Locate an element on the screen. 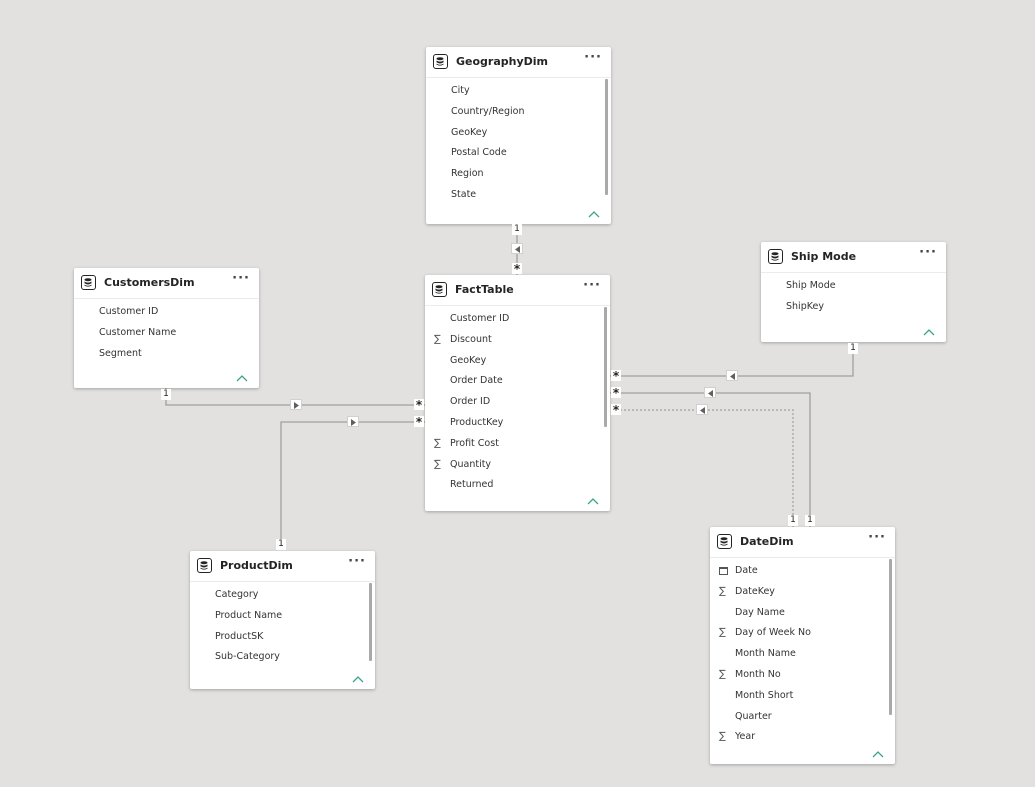 This screenshot has width=1035, height=787. card-header: GeographyDim ··· is located at coordinates (518, 62).